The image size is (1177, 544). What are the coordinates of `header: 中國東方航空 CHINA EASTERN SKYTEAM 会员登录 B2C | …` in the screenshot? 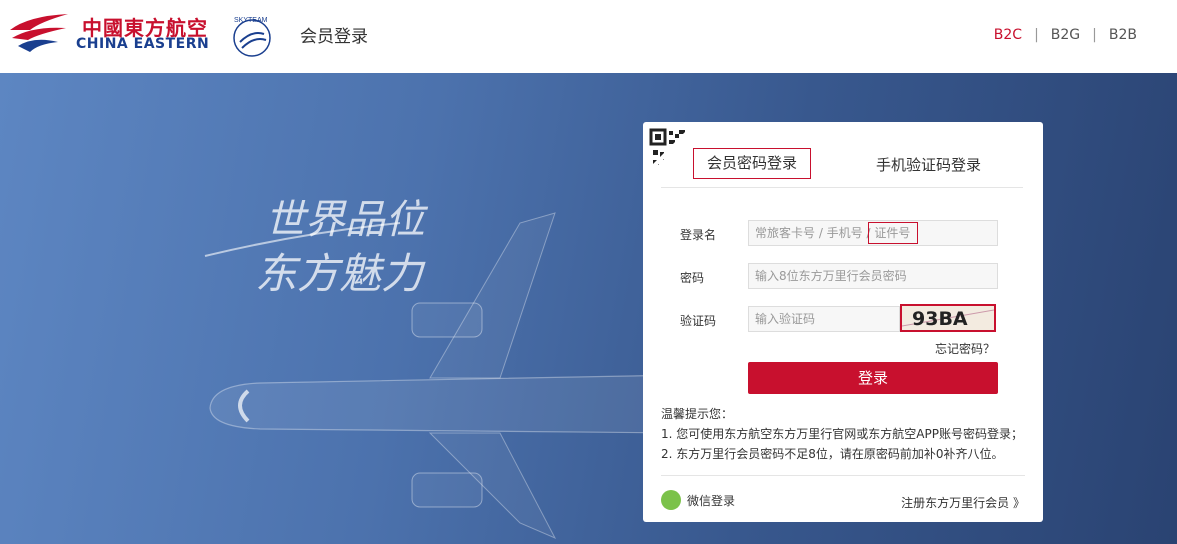 It's located at (588, 36).